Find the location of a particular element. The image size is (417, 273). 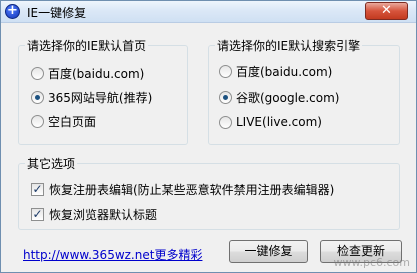

homepage-option-label: 365网站导航(推荐) is located at coordinates (100, 98).